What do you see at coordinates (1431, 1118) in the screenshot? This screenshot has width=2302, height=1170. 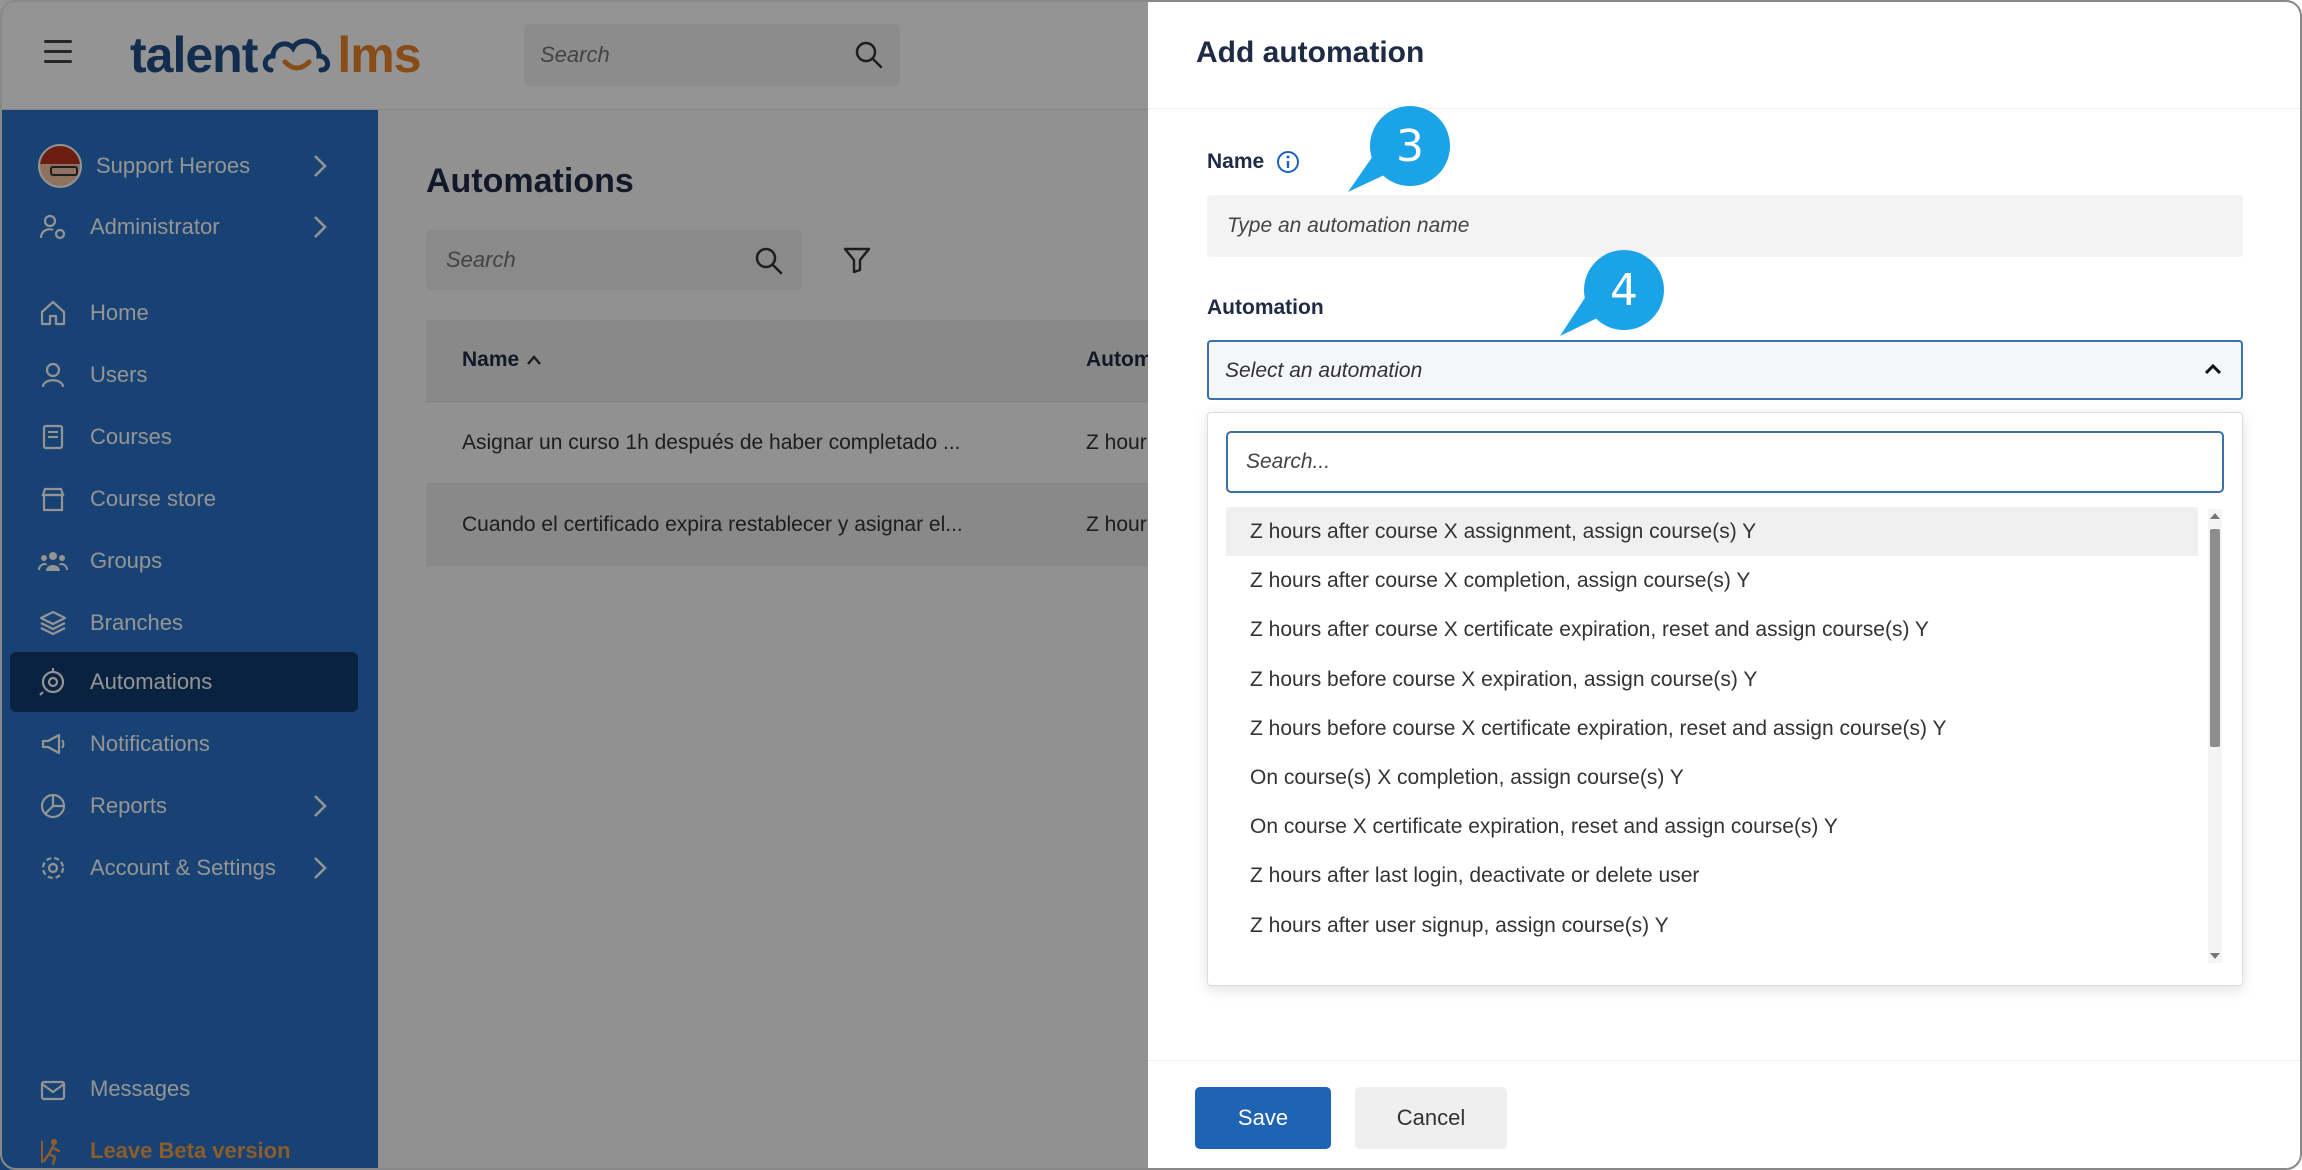 I see `cancel-button: Cancel` at bounding box center [1431, 1118].